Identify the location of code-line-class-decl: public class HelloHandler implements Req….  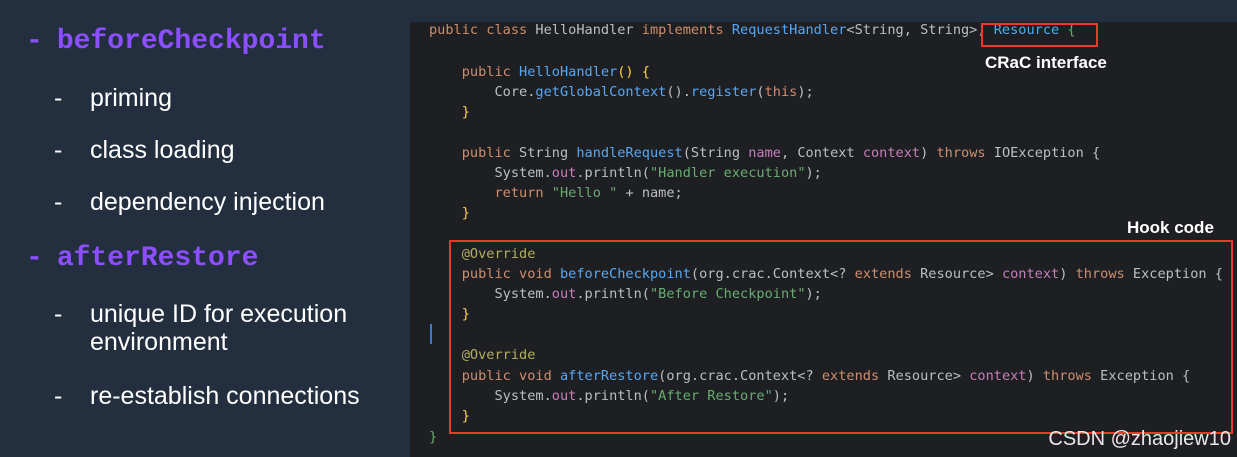
(752, 30).